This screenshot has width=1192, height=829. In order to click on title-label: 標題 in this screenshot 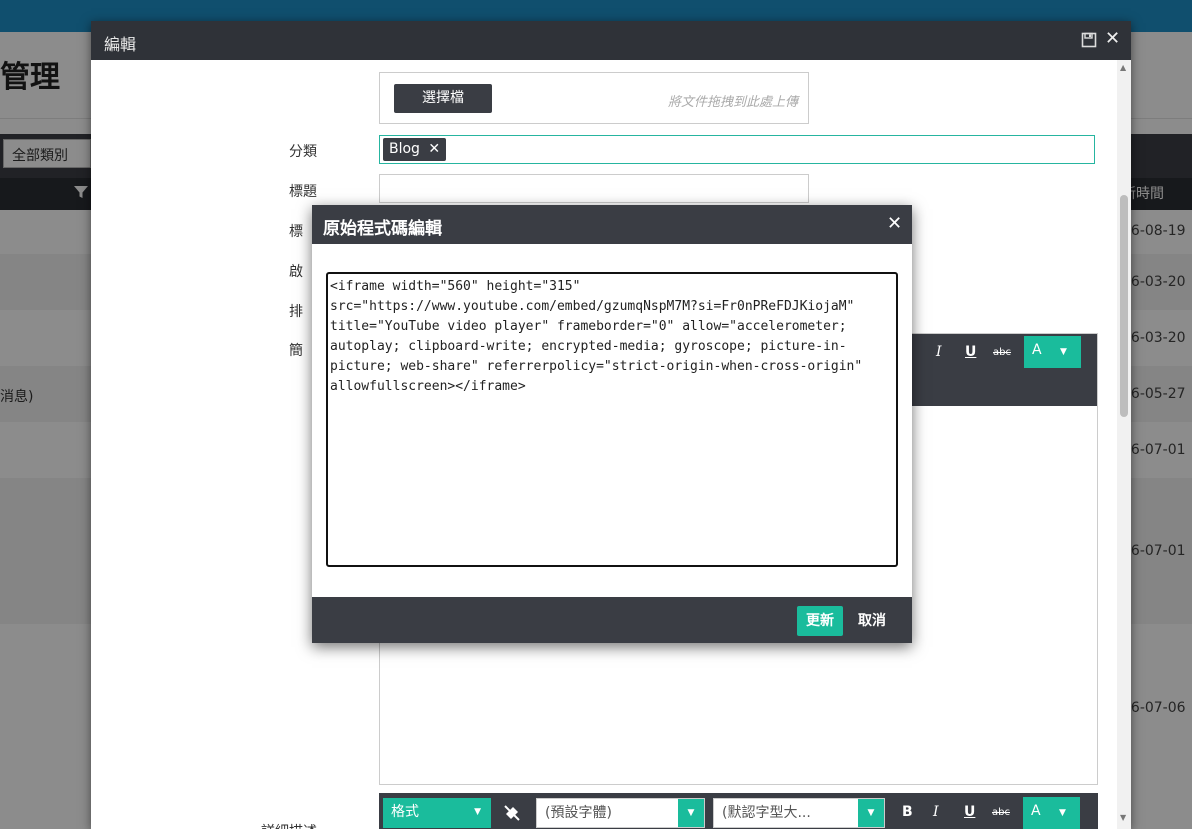, I will do `click(303, 192)`.